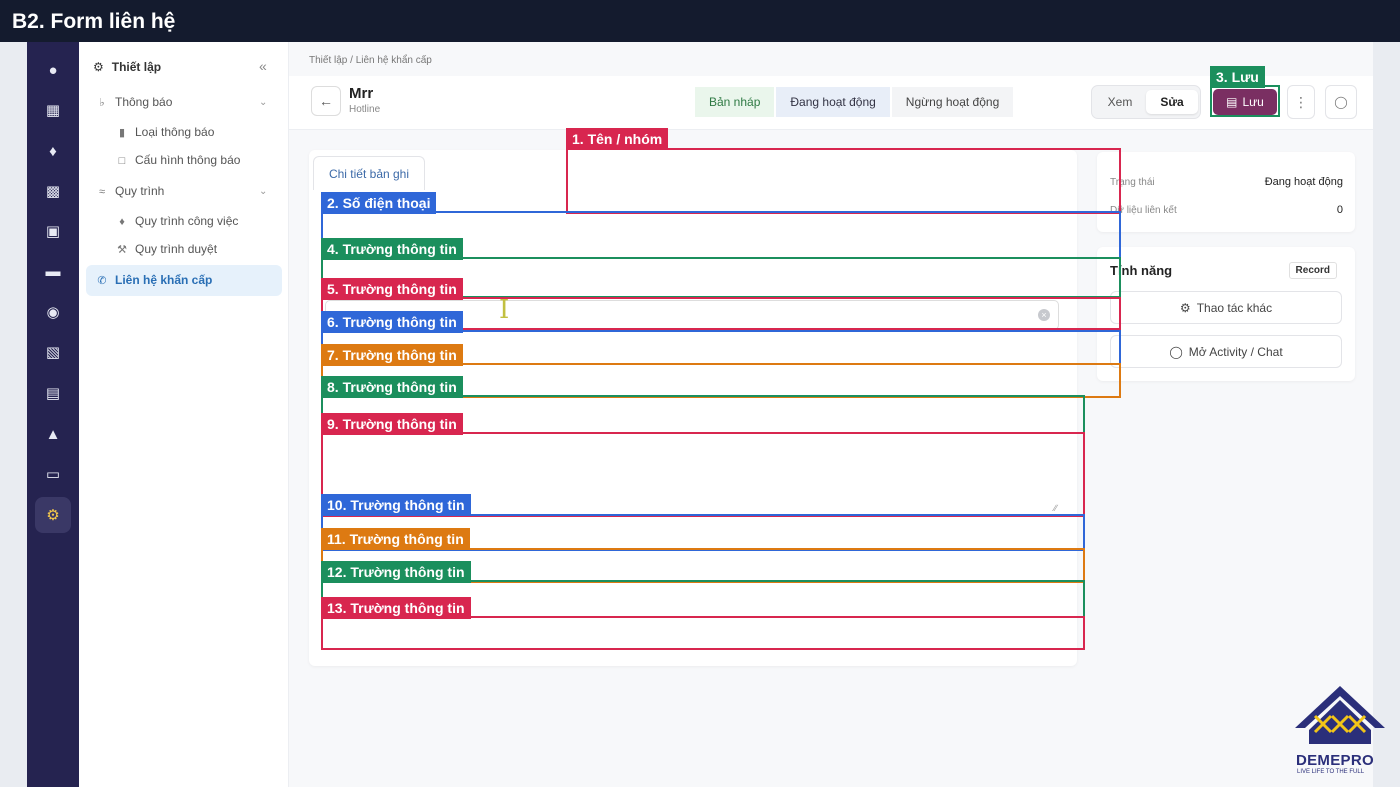  What do you see at coordinates (392, 355) in the screenshot?
I see `annotation-label-7: 7. Trường thông tin` at bounding box center [392, 355].